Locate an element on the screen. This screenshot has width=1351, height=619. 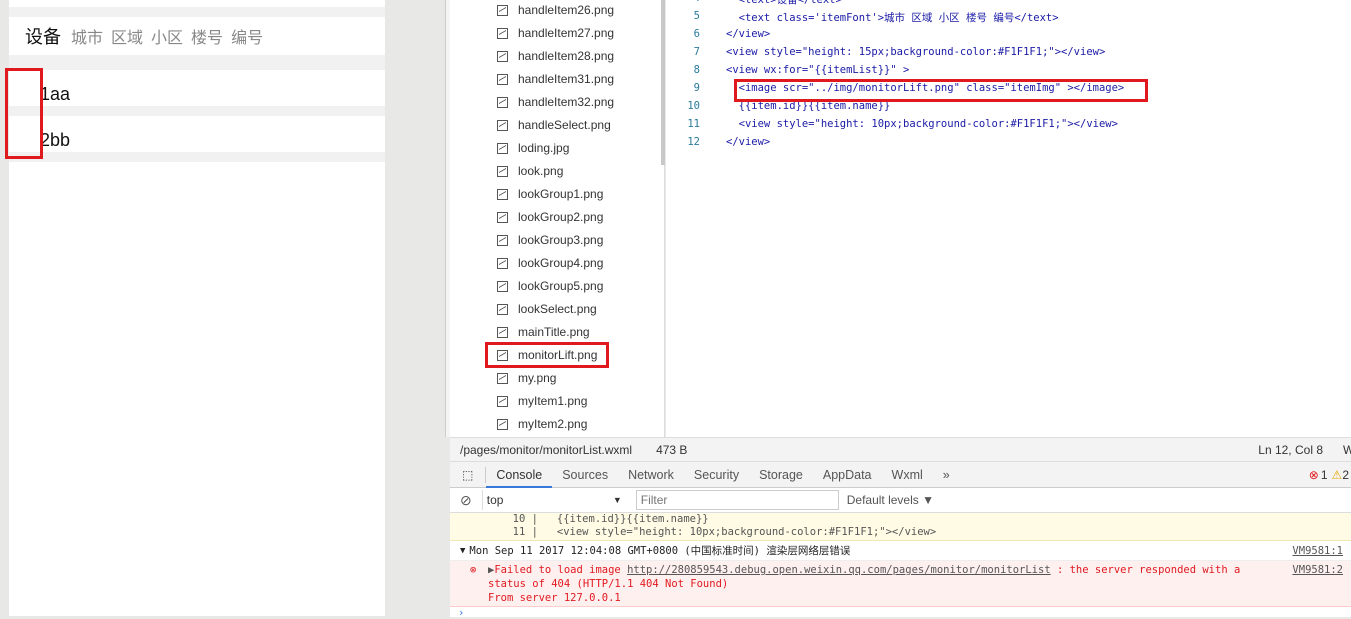
line-number: 12 is located at coordinates (693, 142).